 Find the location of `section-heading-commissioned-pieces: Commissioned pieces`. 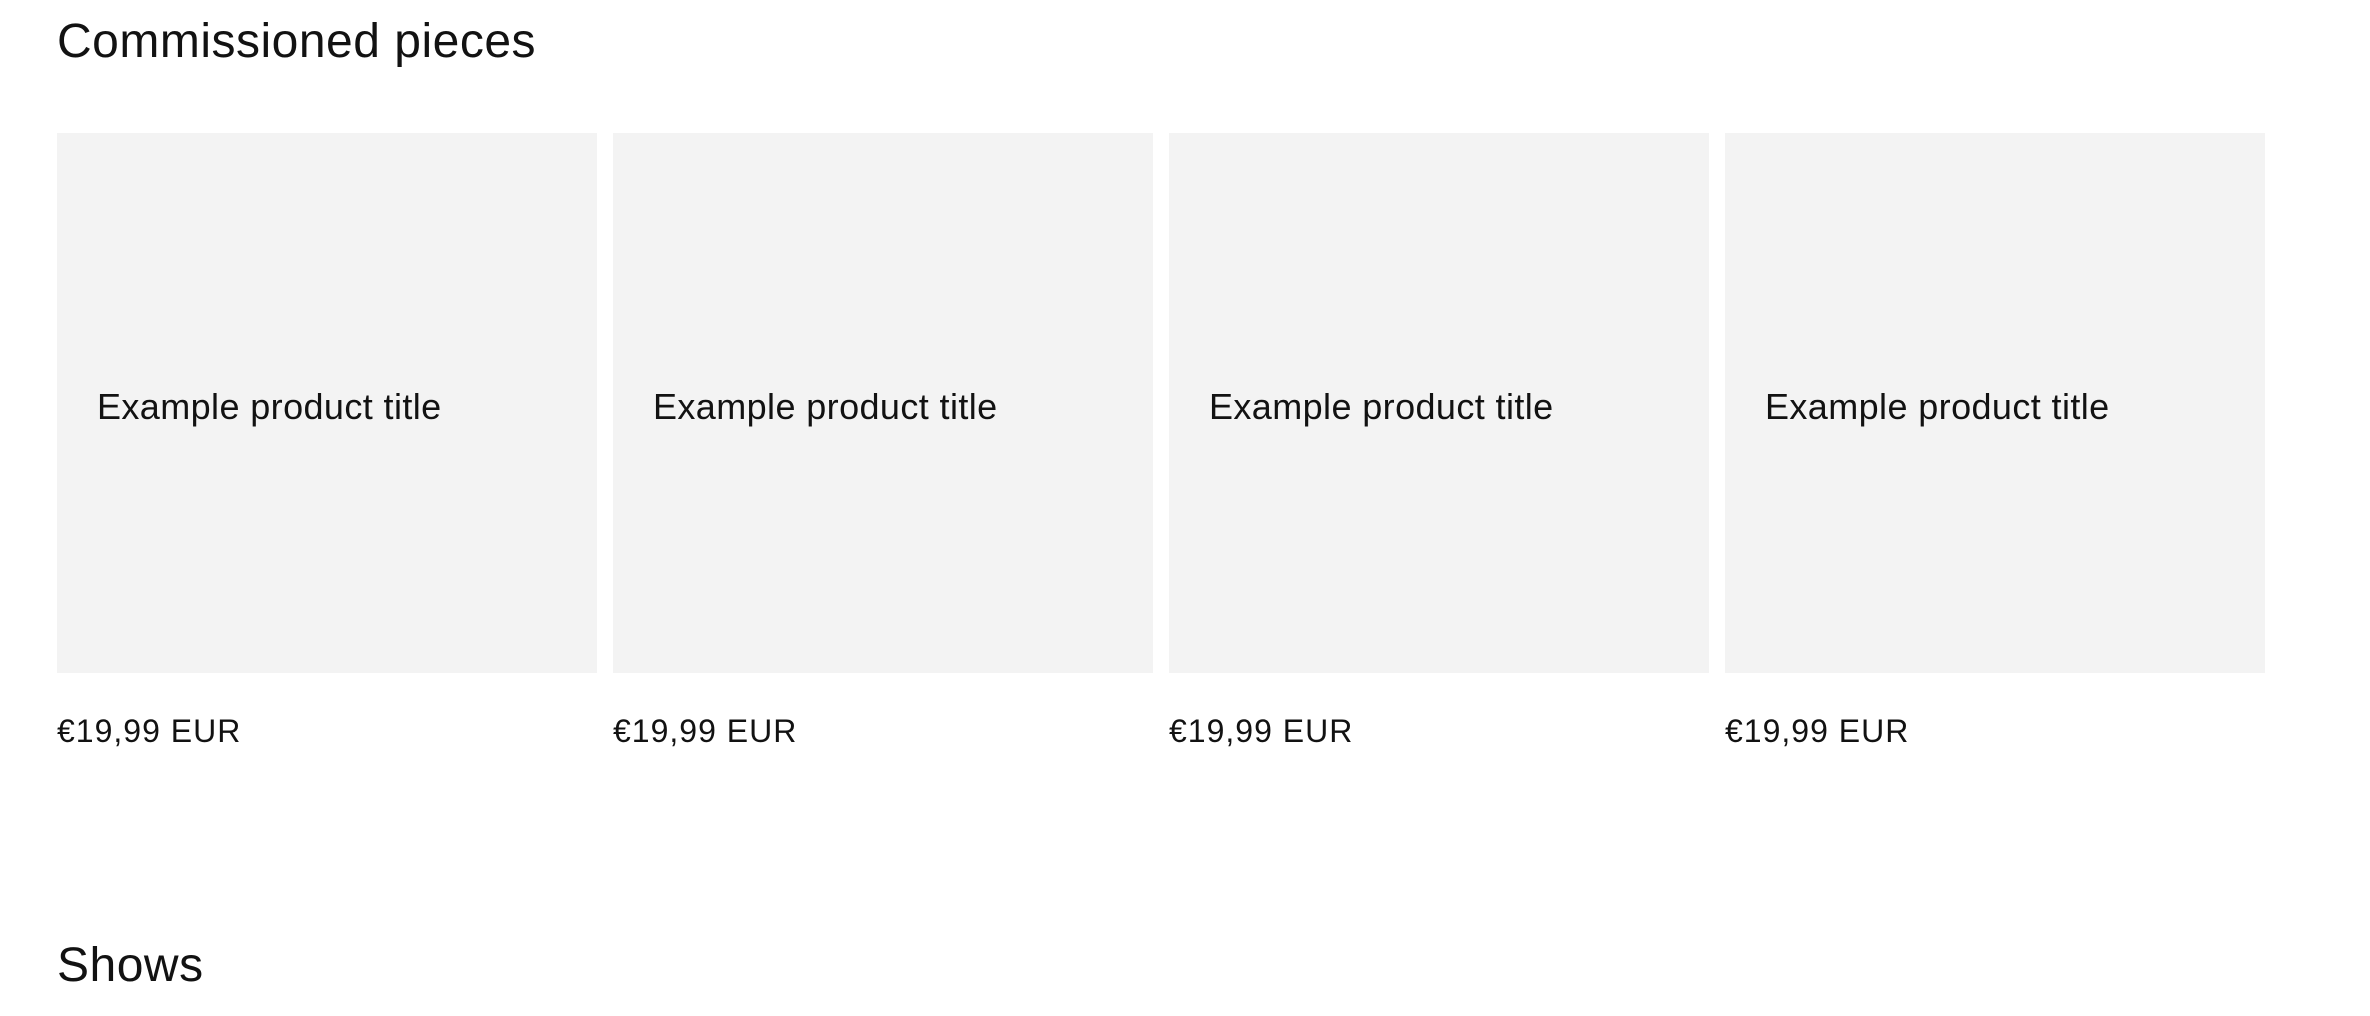

section-heading-commissioned-pieces: Commissioned pieces is located at coordinates (297, 41).